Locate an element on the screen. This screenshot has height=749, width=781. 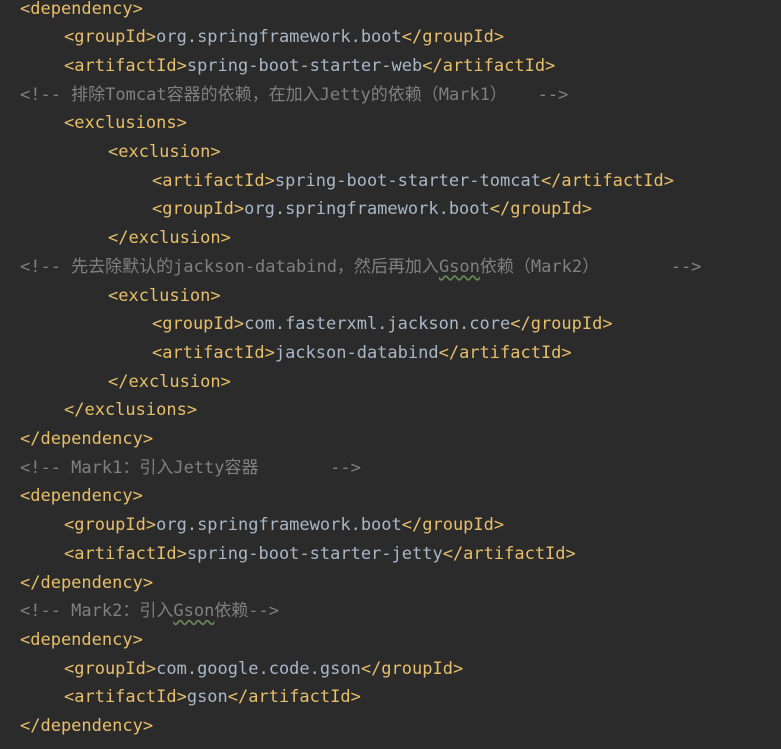
code-text: spring-boot-starter-web is located at coordinates (304, 65).